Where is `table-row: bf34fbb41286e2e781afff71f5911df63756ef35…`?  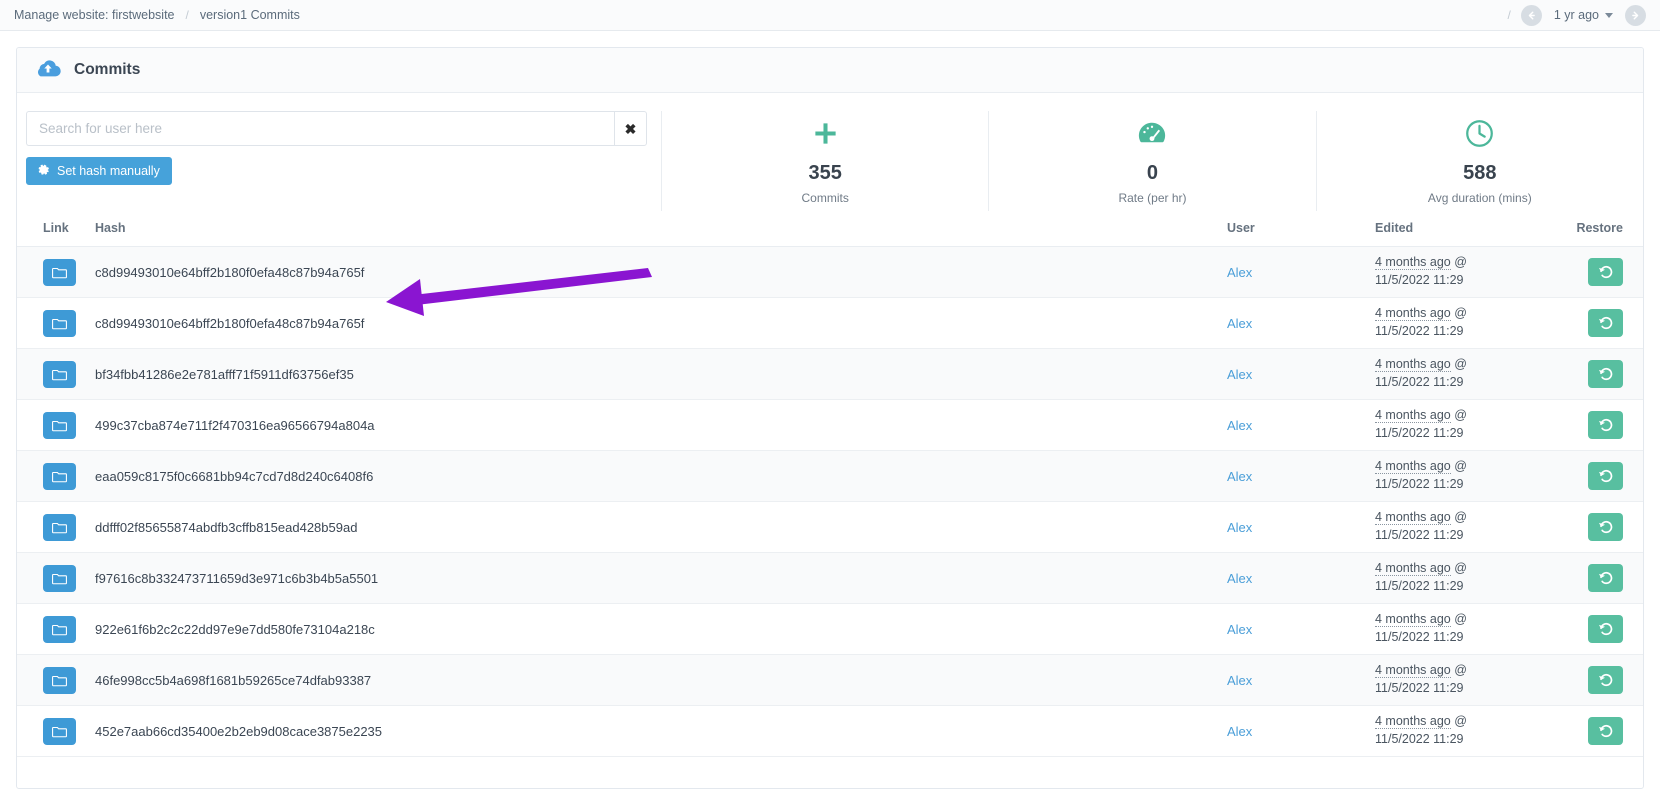 table-row: bf34fbb41286e2e781afff71f5911df63756ef35… is located at coordinates (830, 374).